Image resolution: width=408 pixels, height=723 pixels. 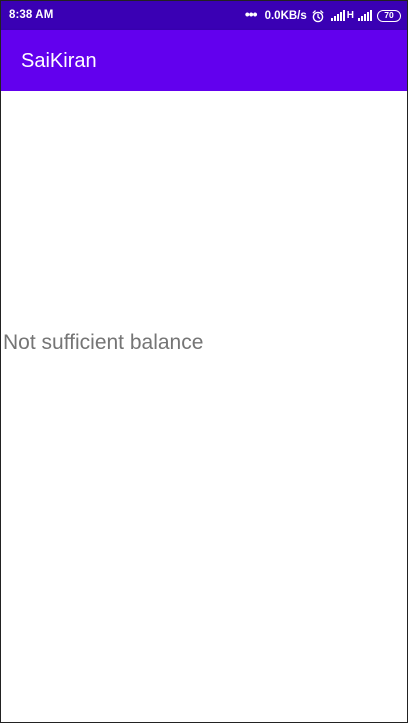 I want to click on status-icons: ••• 0.0KB/s H 70, so click(x=323, y=15).